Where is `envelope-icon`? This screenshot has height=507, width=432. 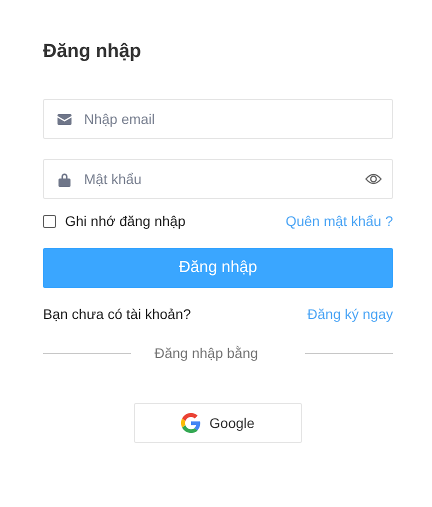 envelope-icon is located at coordinates (64, 119).